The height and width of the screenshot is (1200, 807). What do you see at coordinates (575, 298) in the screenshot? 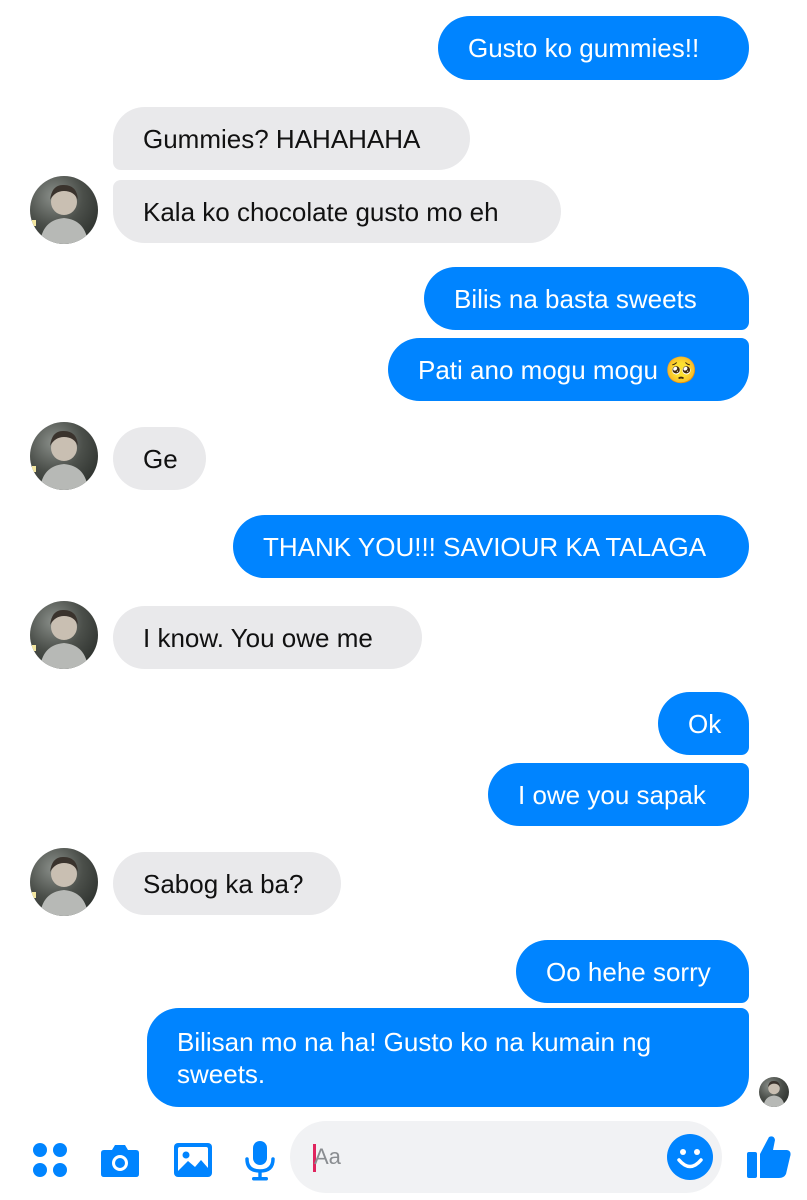
I see `message-text: Bilis na basta sweets` at bounding box center [575, 298].